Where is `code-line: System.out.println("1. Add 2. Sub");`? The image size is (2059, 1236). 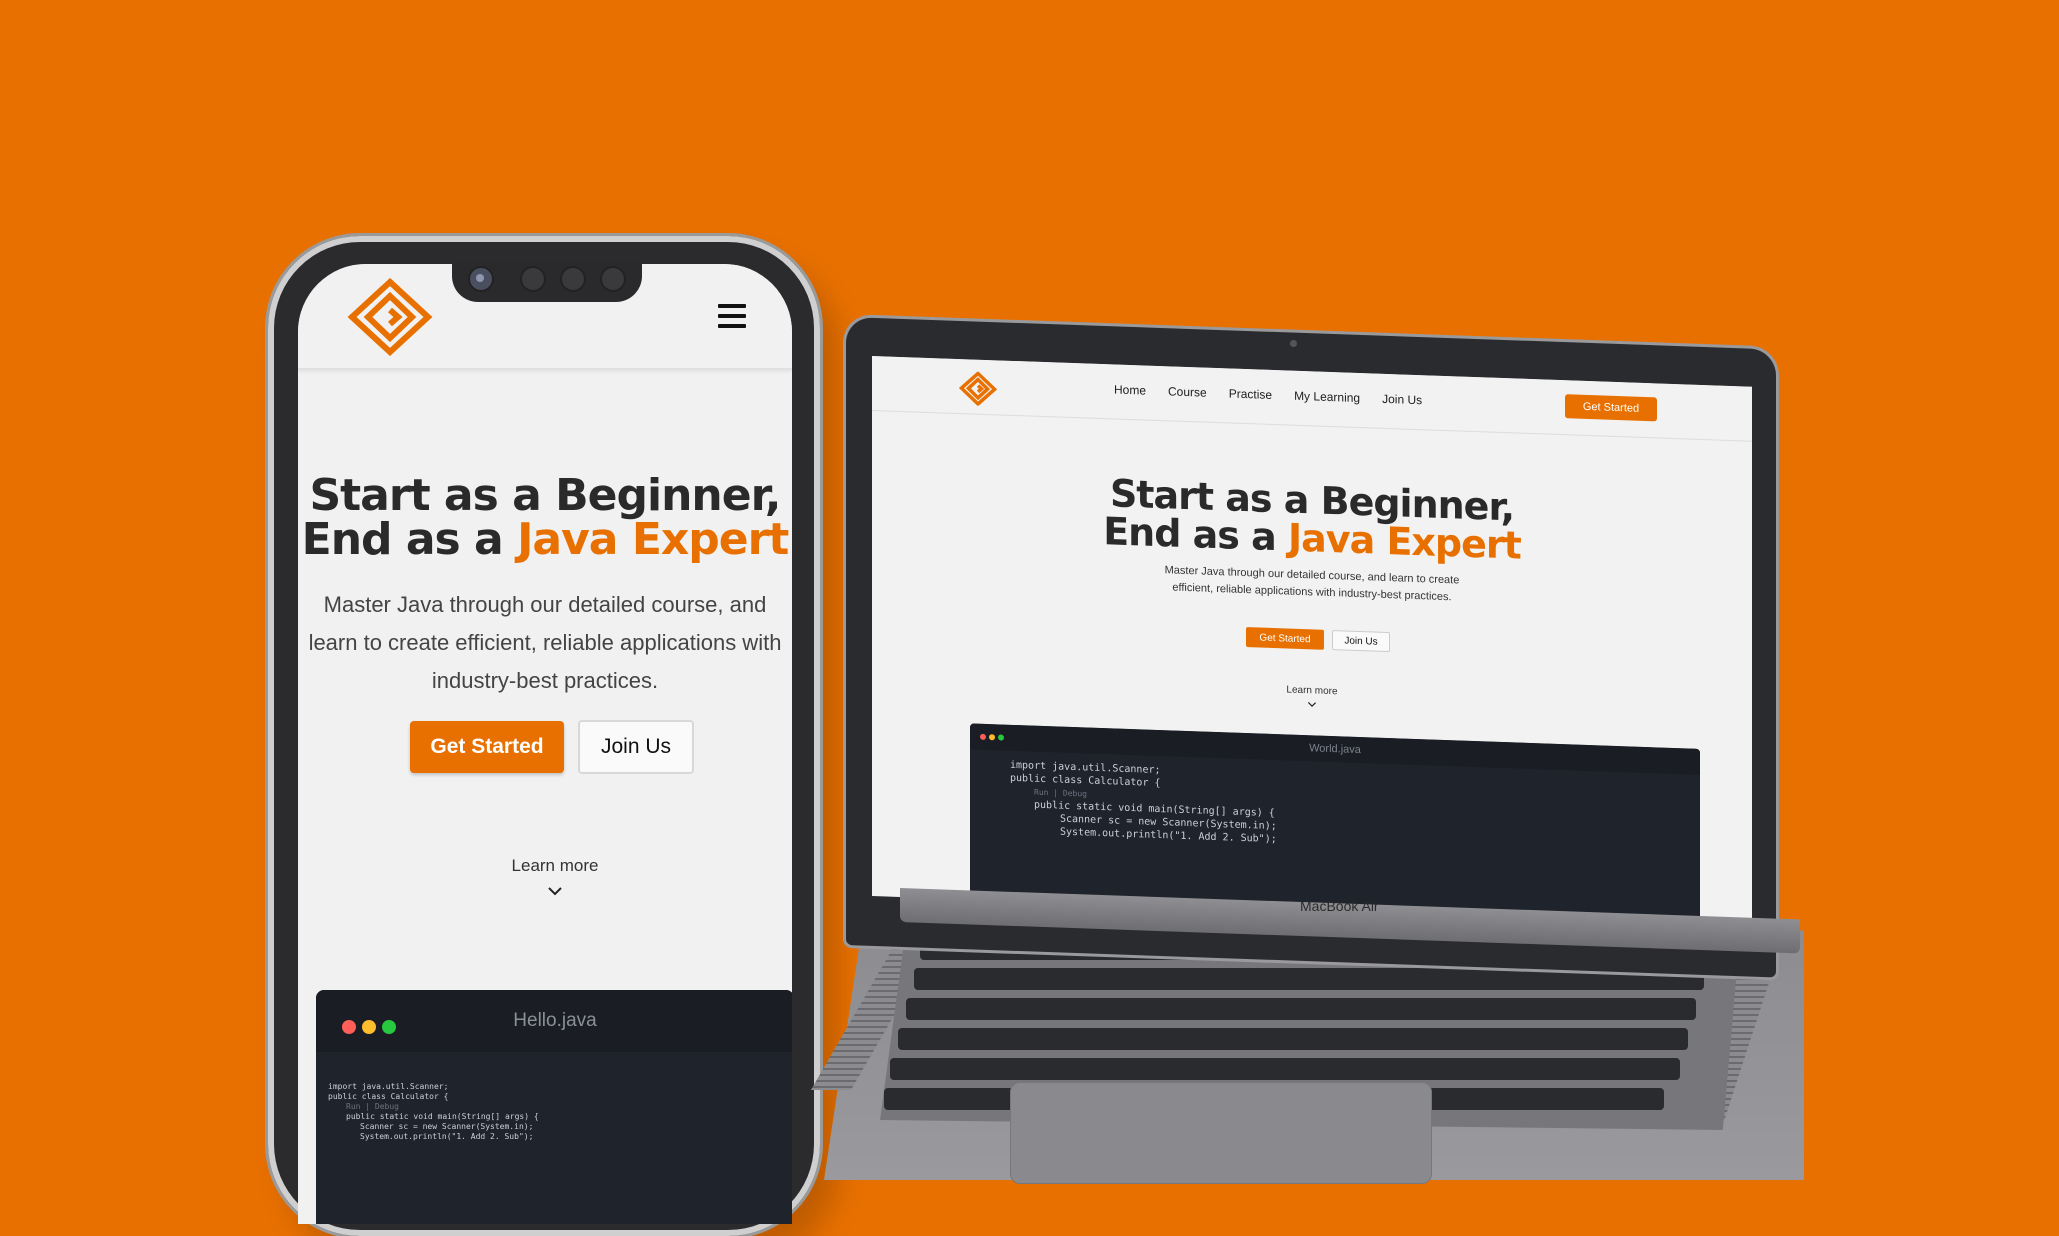
code-line: System.out.println("1. Add 2. Sub"); is located at coordinates (447, 1136).